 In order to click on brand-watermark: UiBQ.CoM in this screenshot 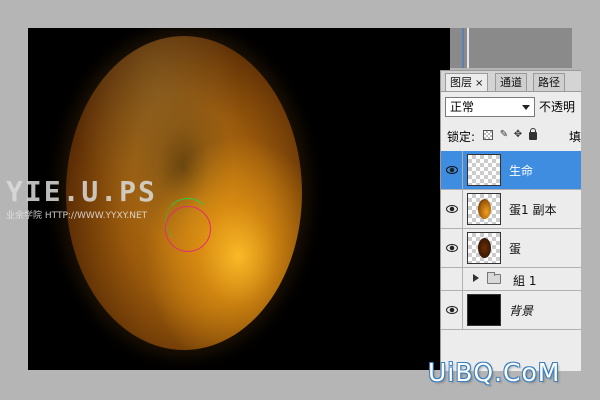, I will do `click(494, 372)`.